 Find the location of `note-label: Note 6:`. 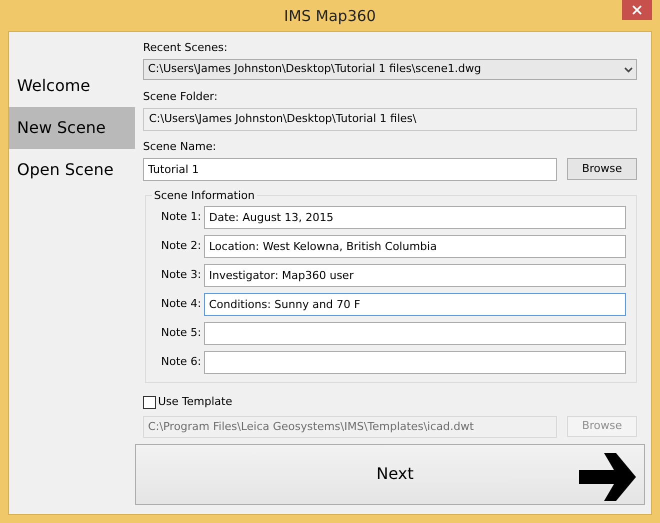

note-label: Note 6: is located at coordinates (181, 362).